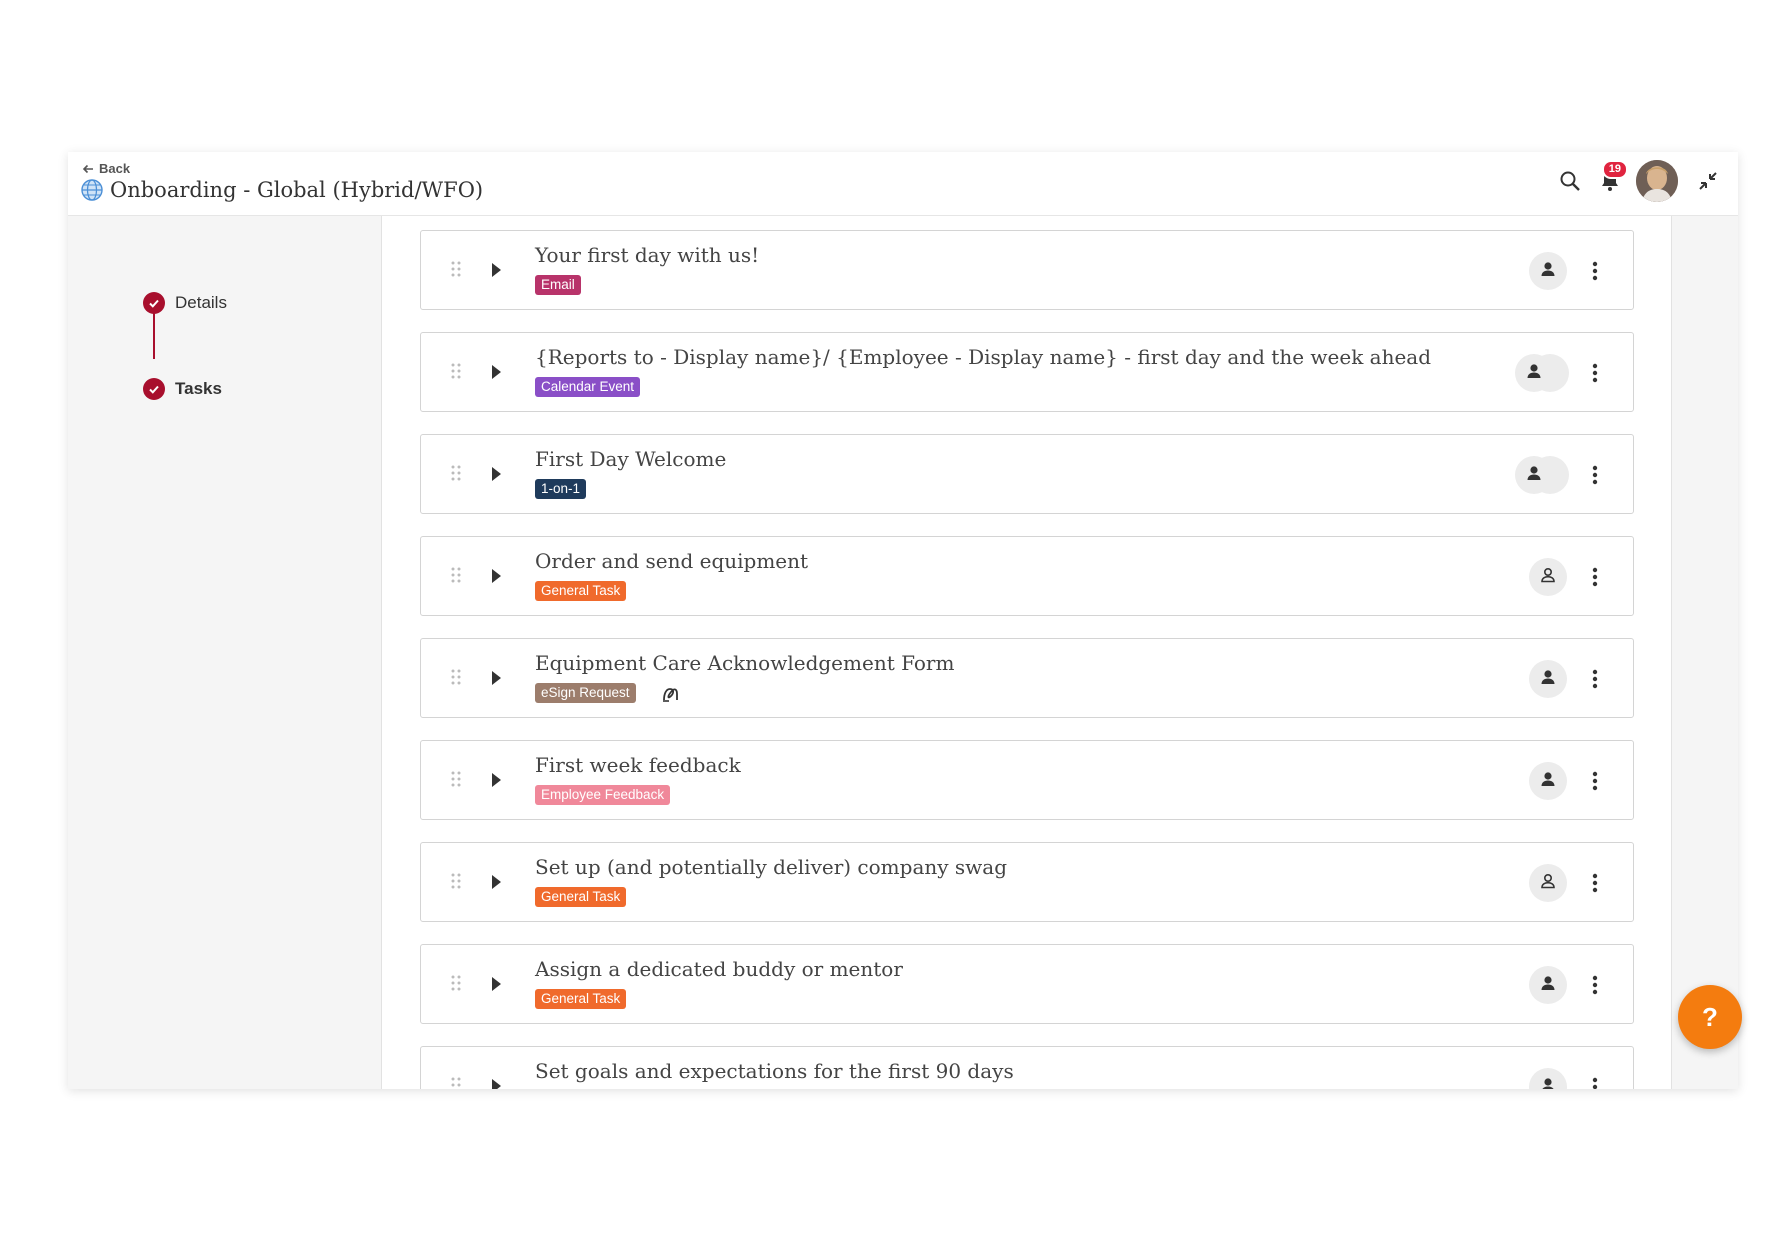  Describe the element at coordinates (154, 335) in the screenshot. I see `step-connector` at that location.